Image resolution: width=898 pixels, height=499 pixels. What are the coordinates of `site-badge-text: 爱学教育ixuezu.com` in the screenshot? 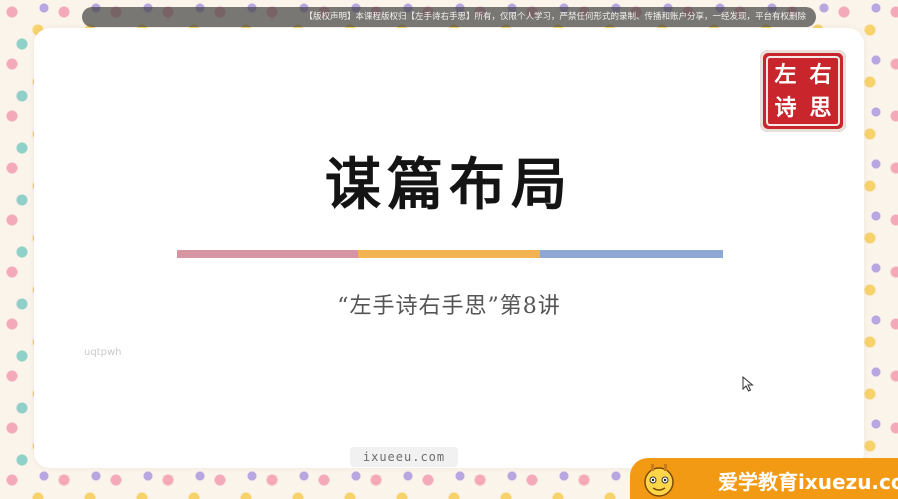 It's located at (808, 480).